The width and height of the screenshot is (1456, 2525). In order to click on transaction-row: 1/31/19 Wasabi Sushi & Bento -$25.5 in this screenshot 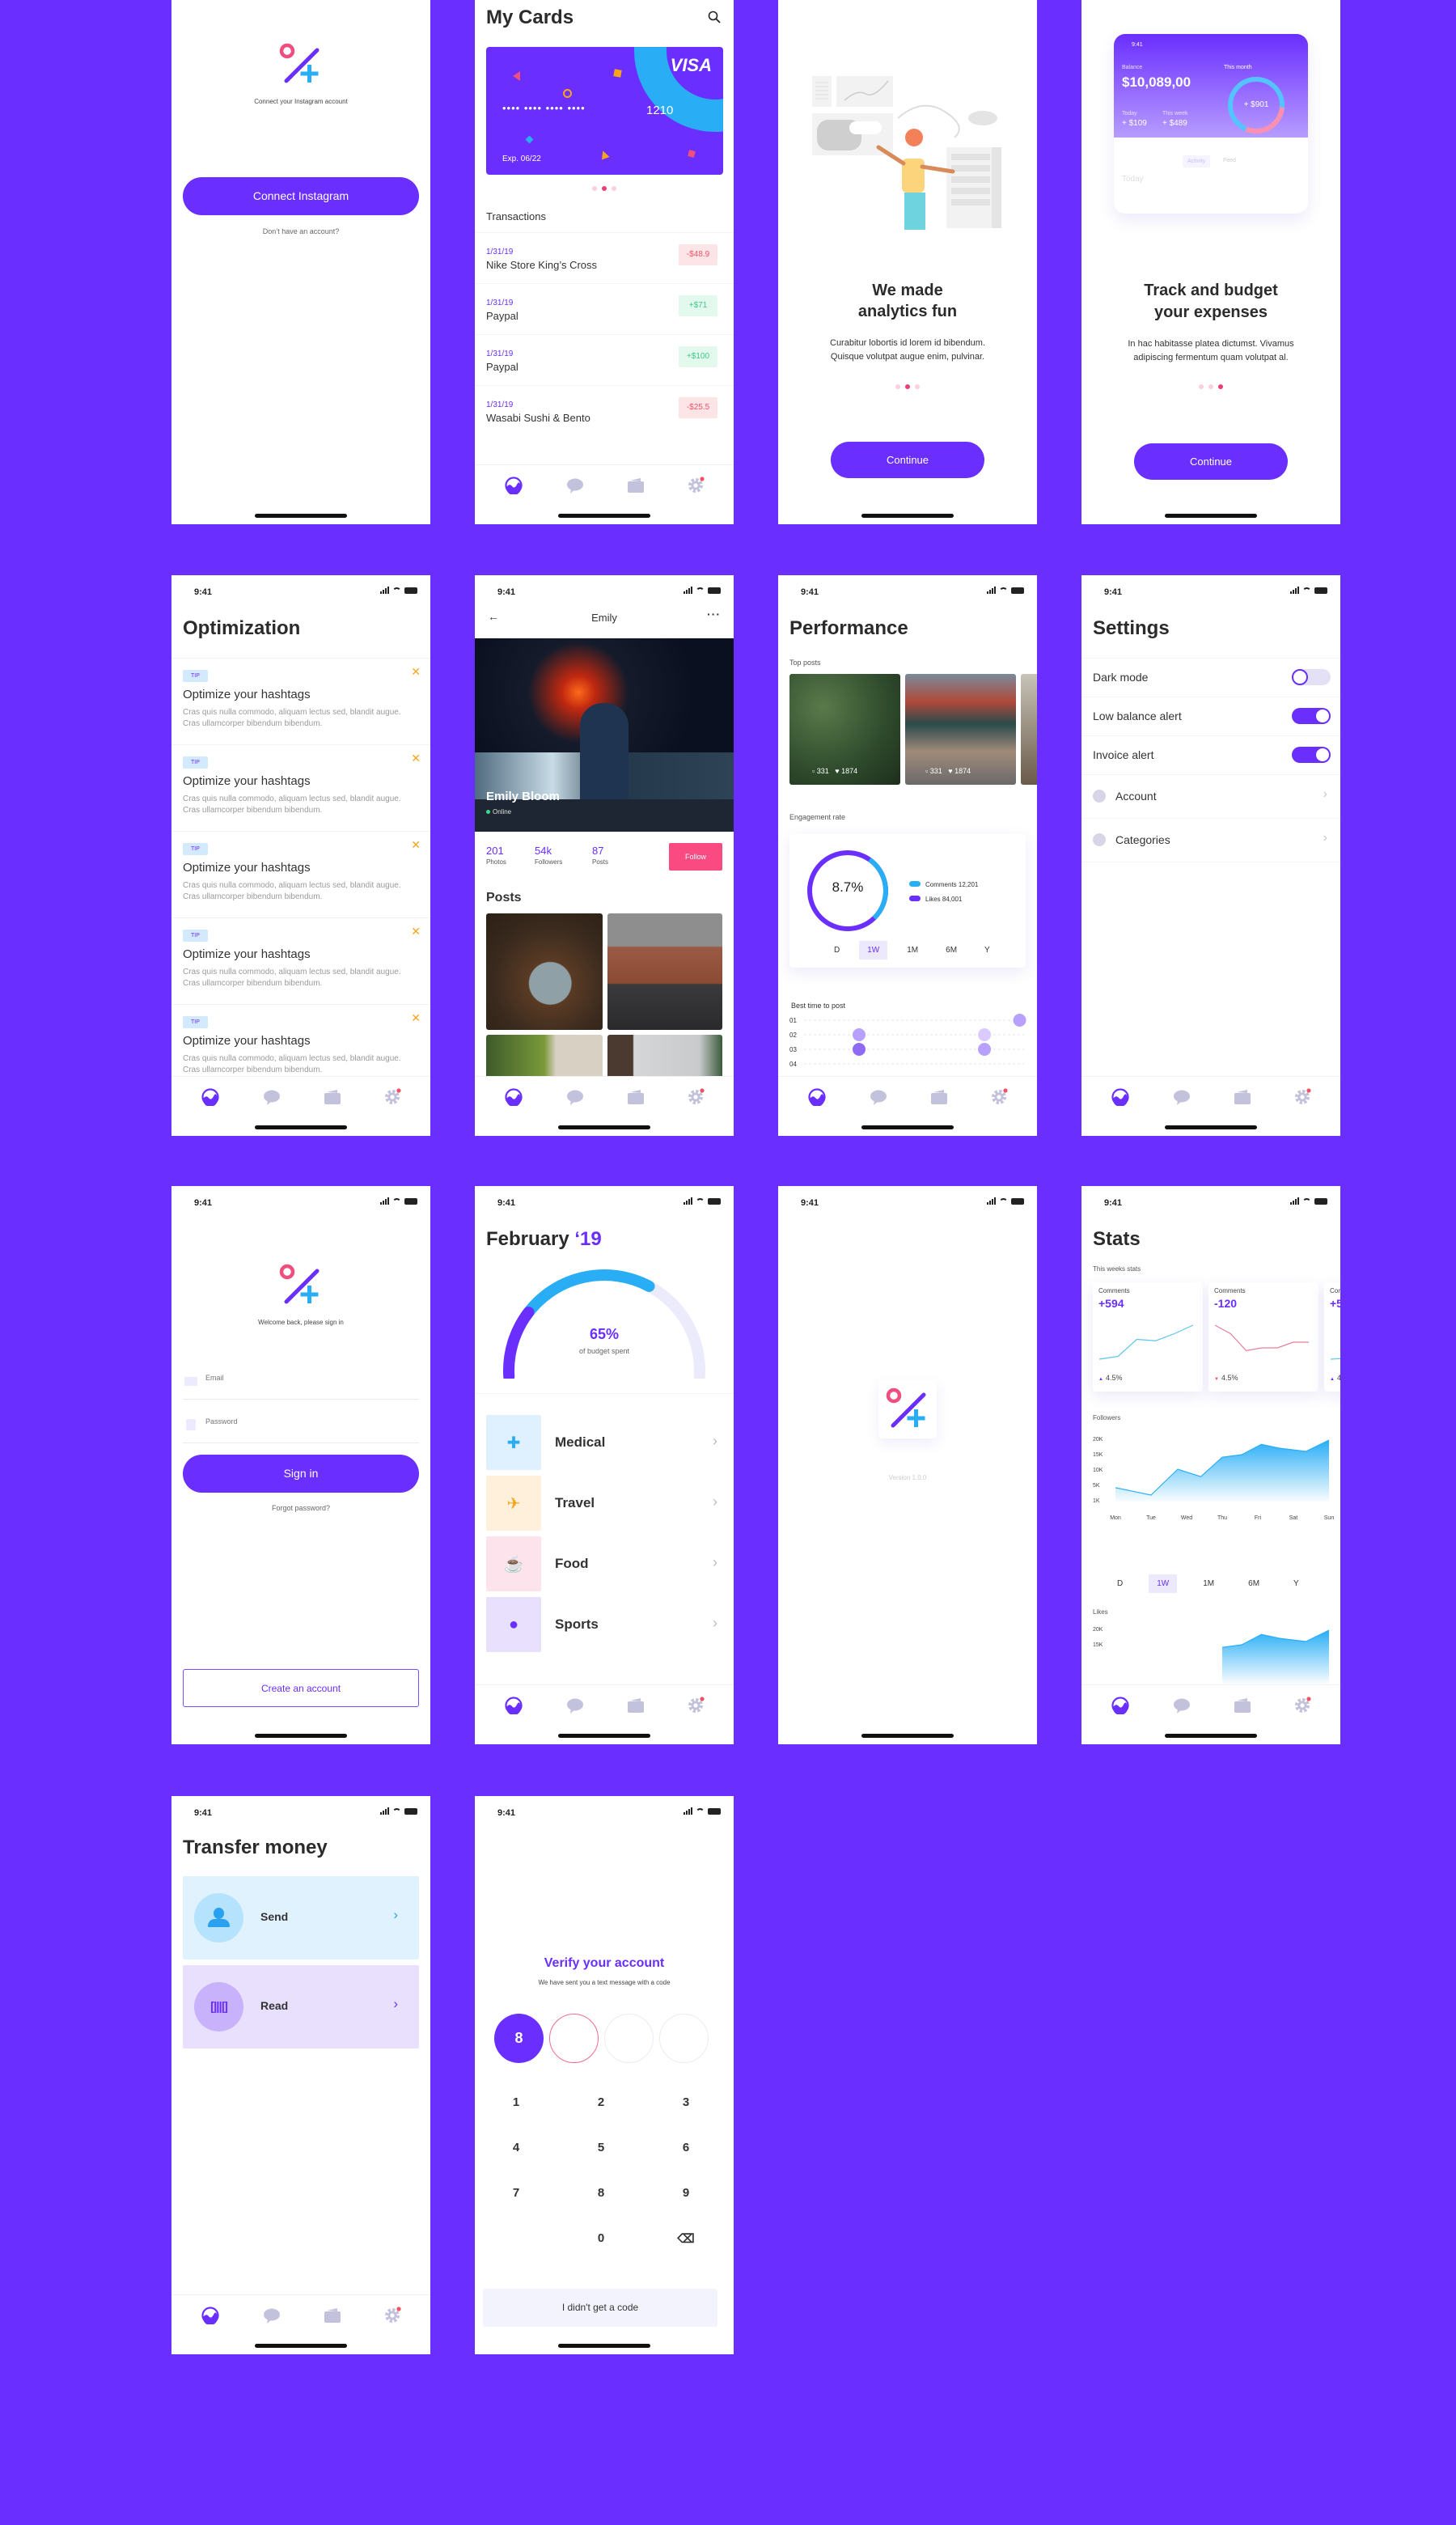, I will do `click(604, 410)`.